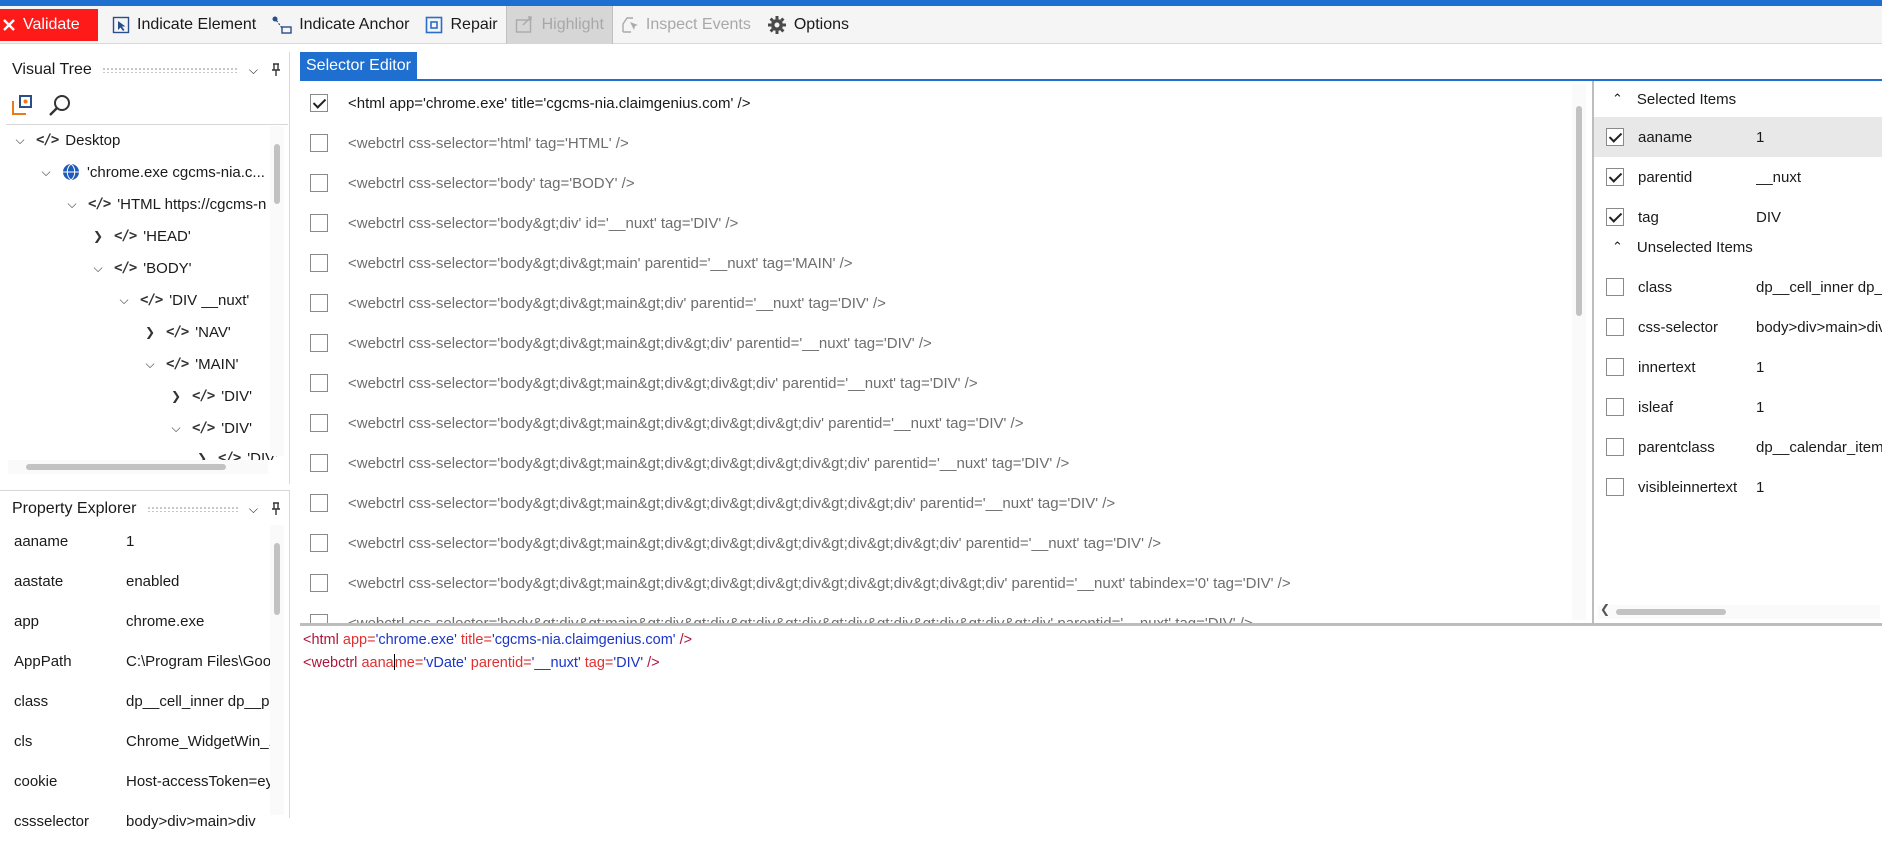 The image size is (1882, 841). Describe the element at coordinates (559, 24) in the screenshot. I see `highlight-button: Highlight` at that location.